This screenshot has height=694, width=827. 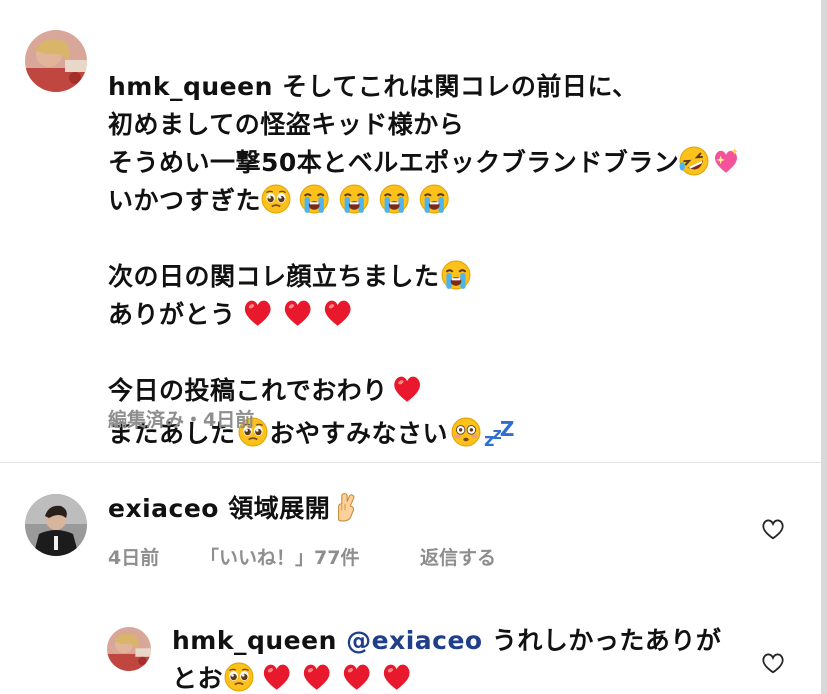 What do you see at coordinates (410, 462) in the screenshot?
I see `divider` at bounding box center [410, 462].